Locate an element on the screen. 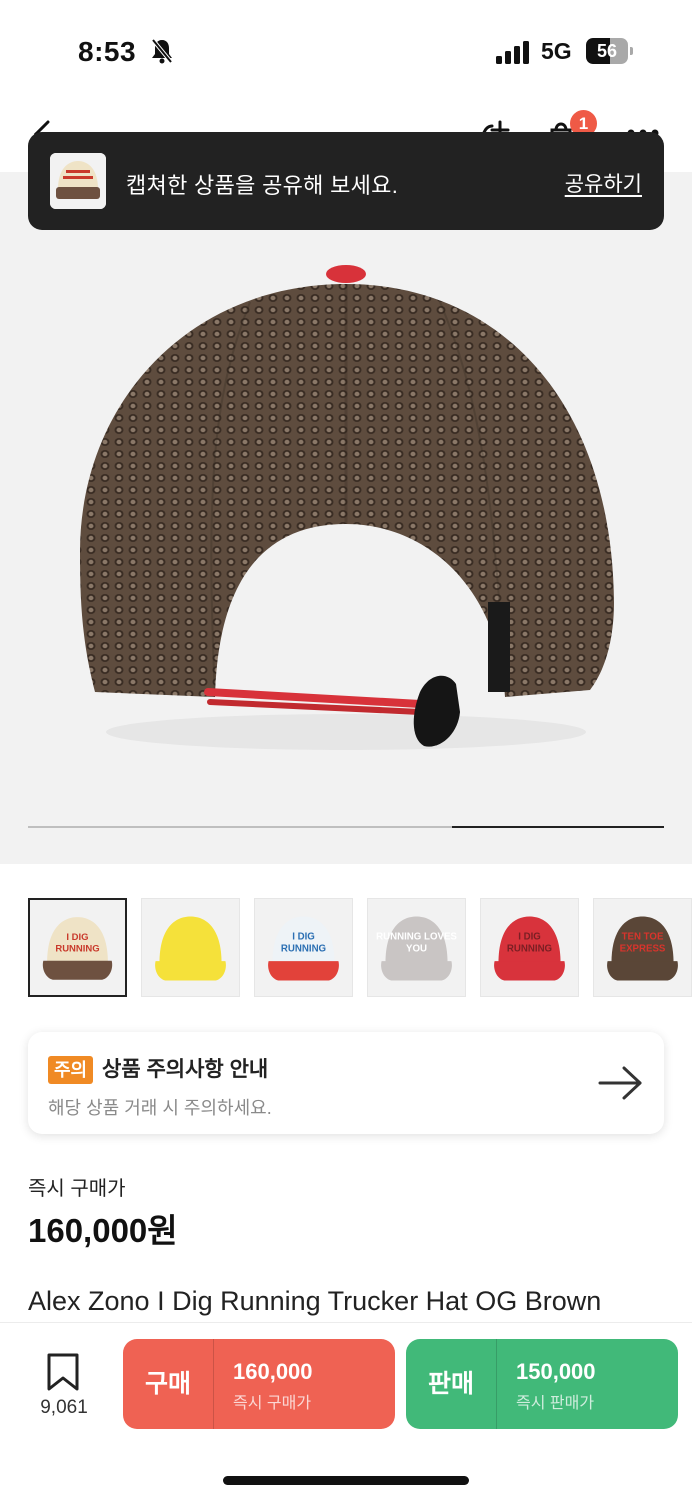 This screenshot has width=692, height=1500. caution-notice-card: 주의 상품 주의사항 안내 해당 상품 거래 시 주의하세요. is located at coordinates (346, 1083).